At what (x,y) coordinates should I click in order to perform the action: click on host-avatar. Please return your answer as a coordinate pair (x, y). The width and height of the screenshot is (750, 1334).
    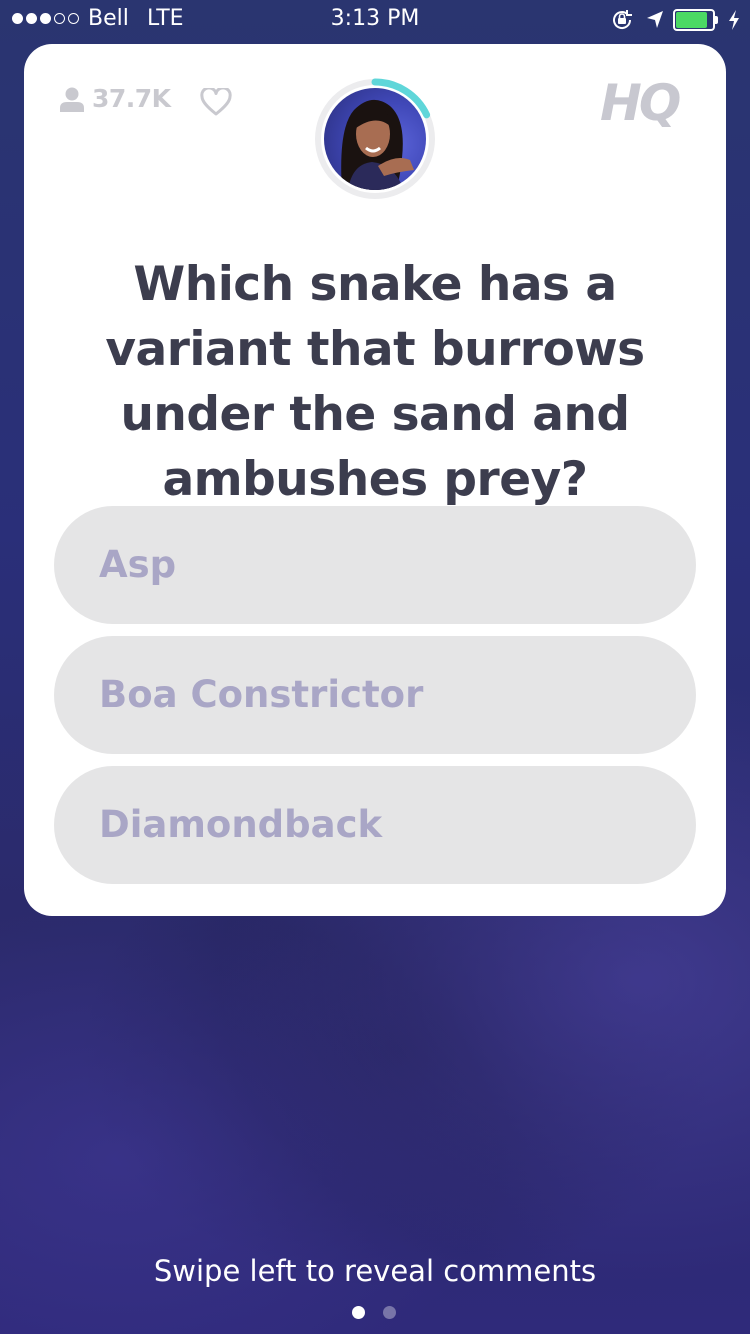
    Looking at the image, I should click on (375, 139).